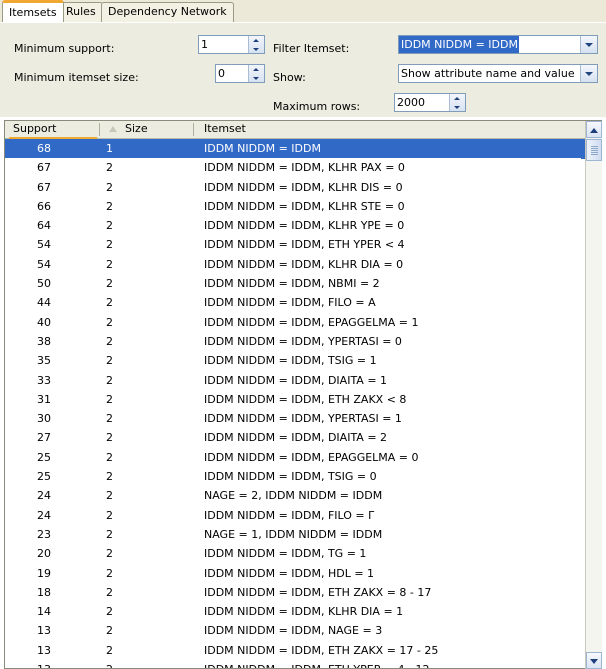  I want to click on table-row: 18 2 IDDM NIDDM = IDDM, ETH ZAKX = 8 - 17, so click(295, 592).